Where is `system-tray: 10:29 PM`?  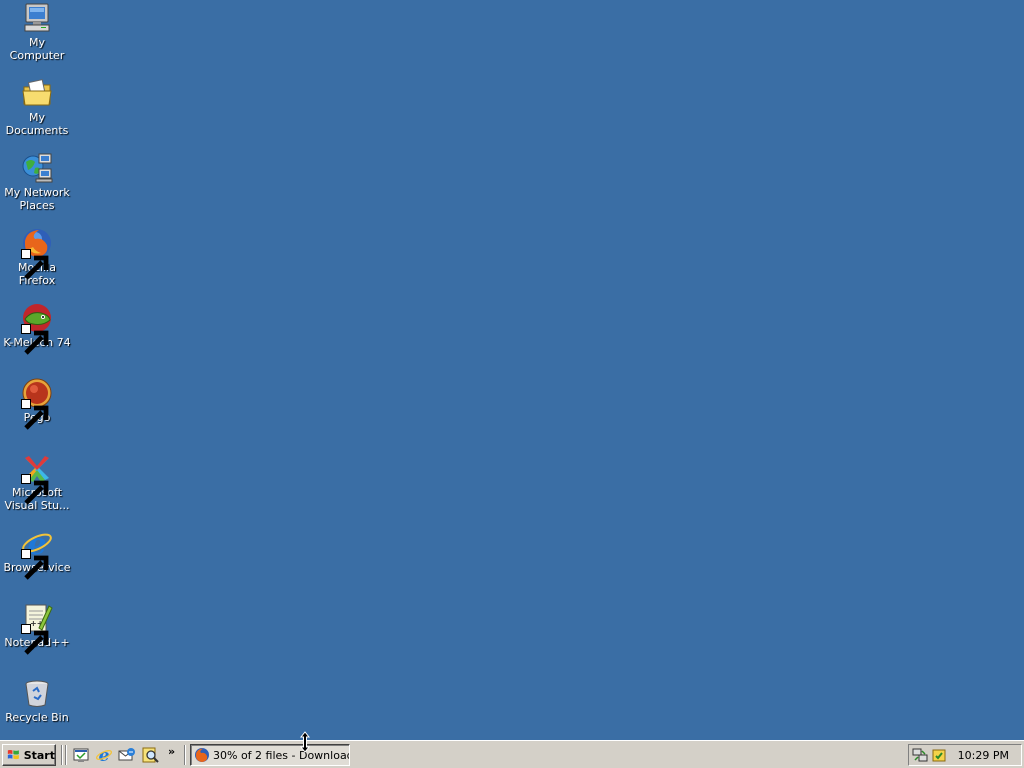 system-tray: 10:29 PM is located at coordinates (965, 755).